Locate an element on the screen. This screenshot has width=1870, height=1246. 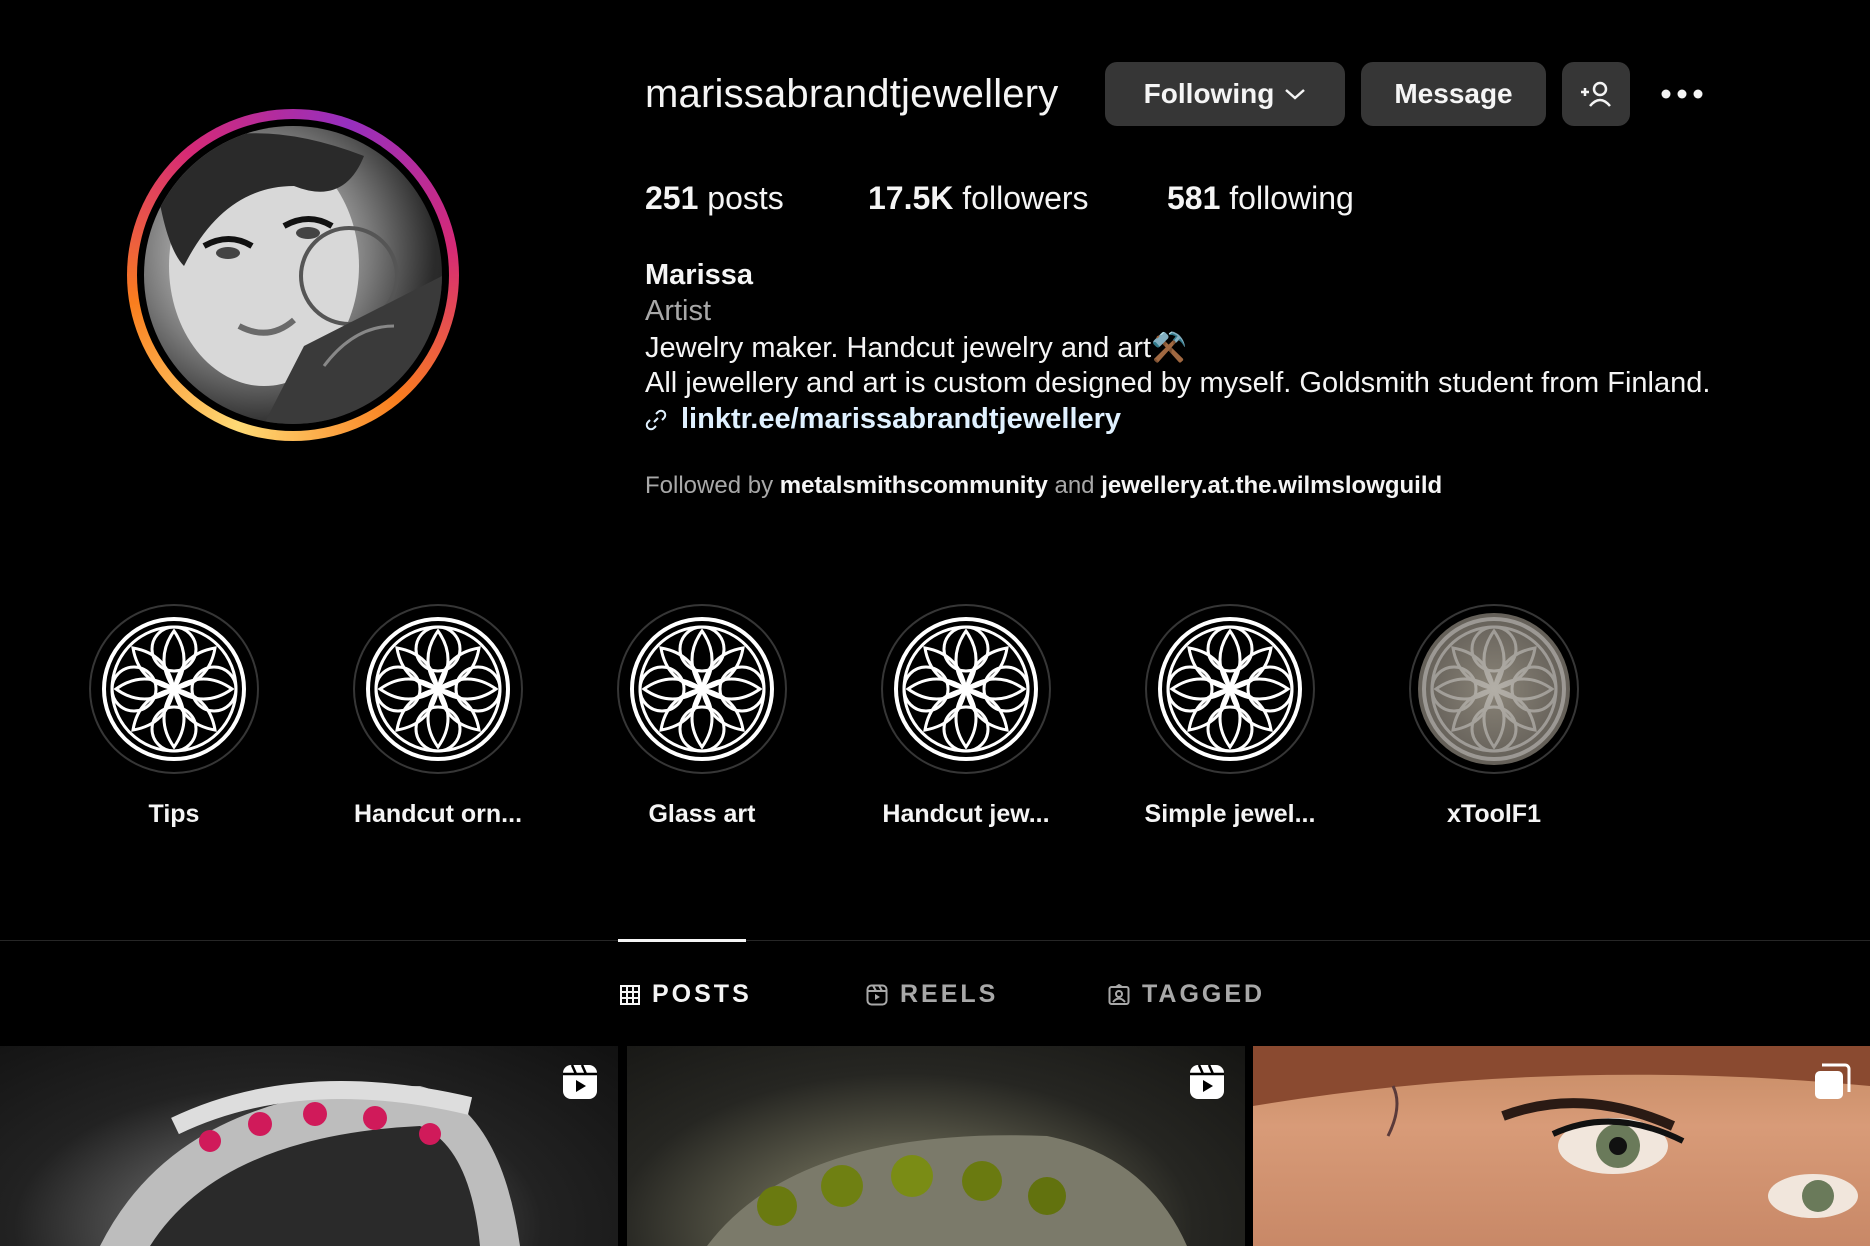
avatar-photo is located at coordinates (298, 278).